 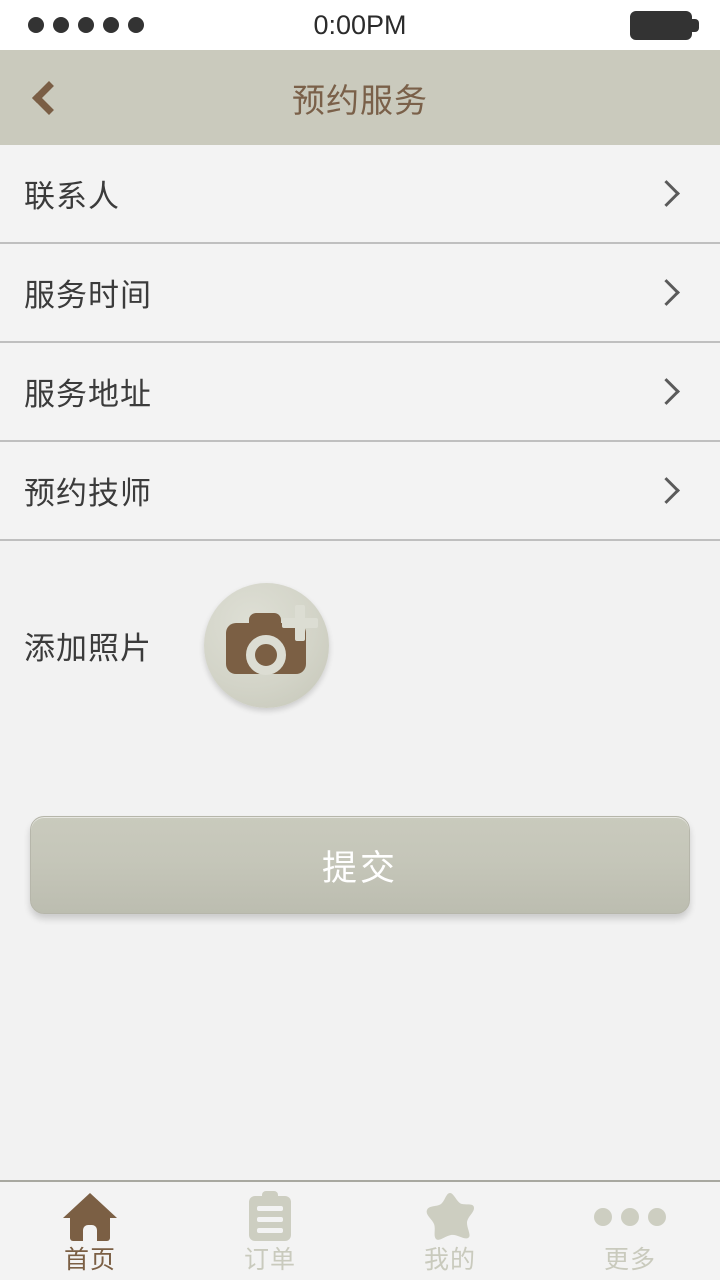 I want to click on tab-label: 订单, so click(x=269, y=1259).